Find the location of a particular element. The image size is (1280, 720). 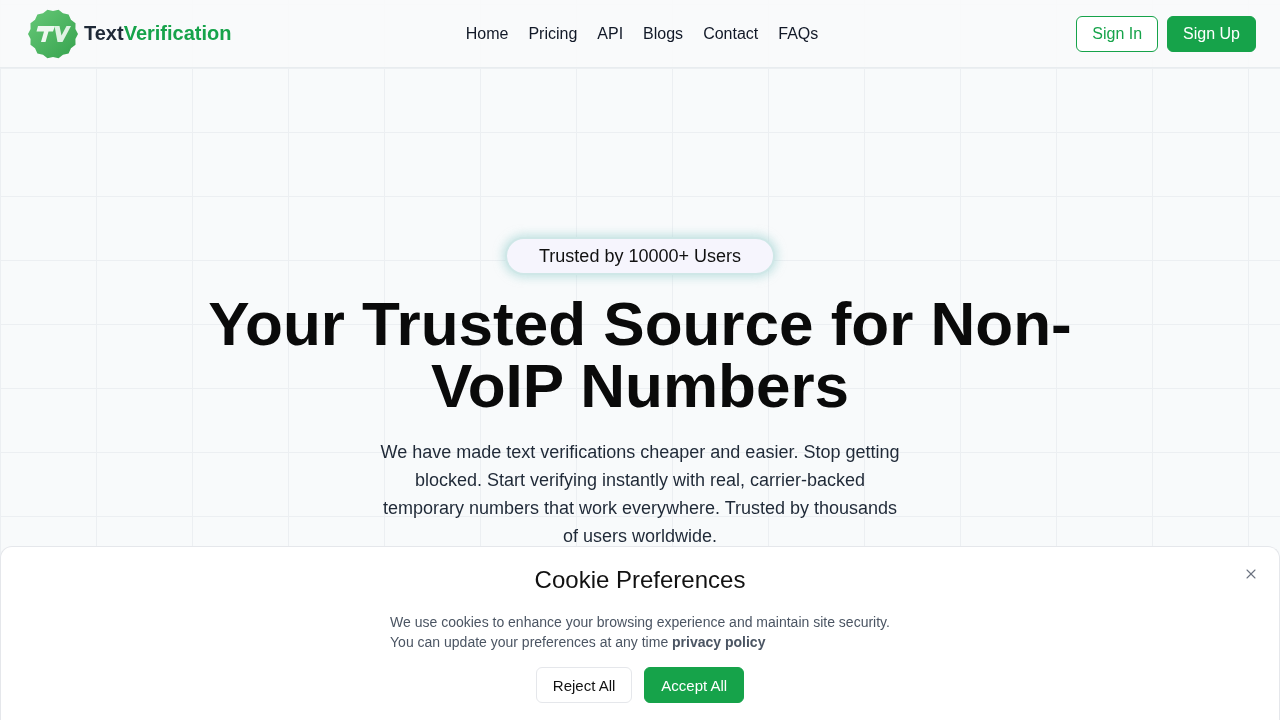

trust-badge: Trusted by 10000+ Users is located at coordinates (640, 256).